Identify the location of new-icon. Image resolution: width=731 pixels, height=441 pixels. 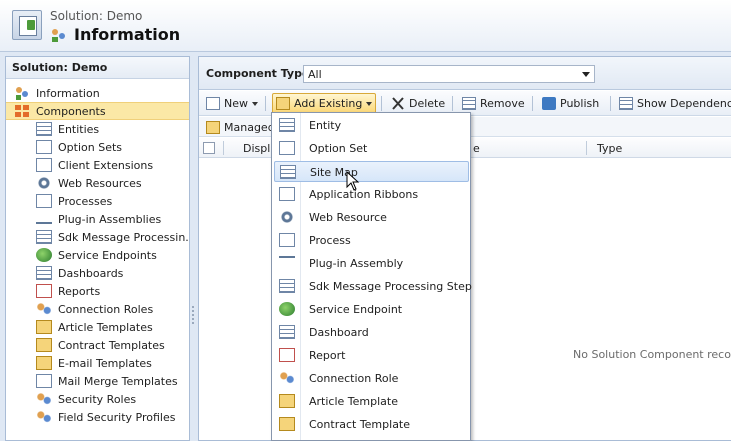
(213, 103).